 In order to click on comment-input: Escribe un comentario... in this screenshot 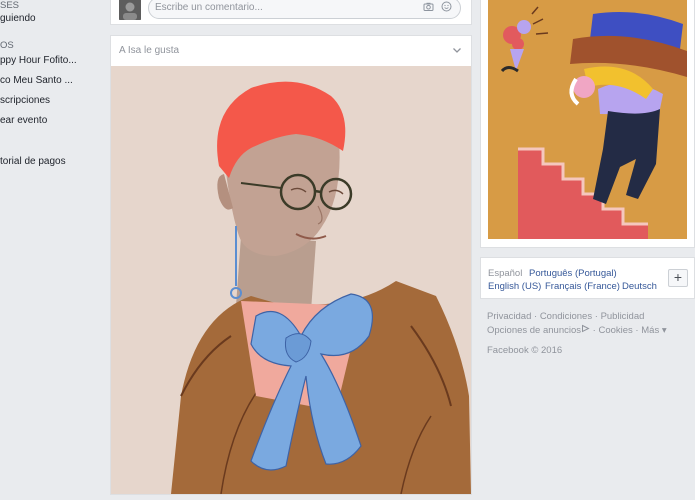, I will do `click(304, 9)`.